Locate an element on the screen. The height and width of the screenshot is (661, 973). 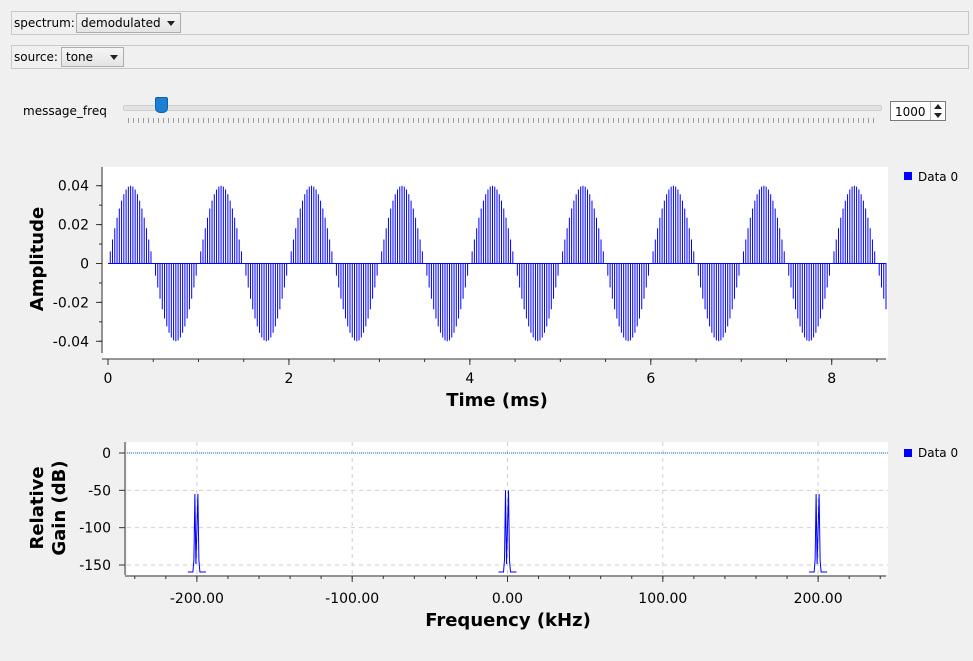
freq-legend-label: Data 0 is located at coordinates (938, 453).